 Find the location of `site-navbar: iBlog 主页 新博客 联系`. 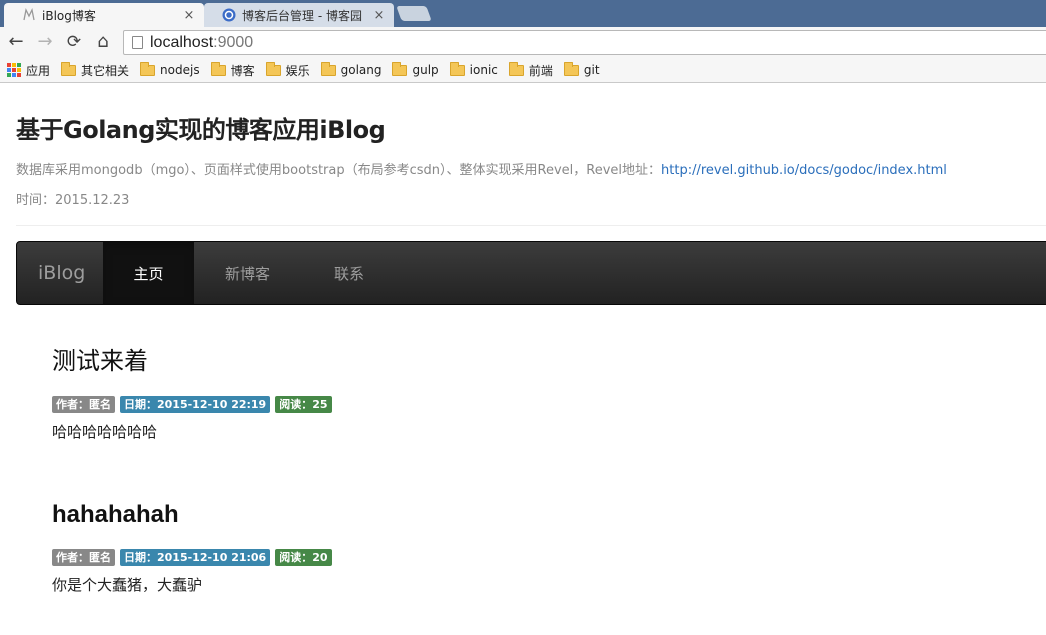

site-navbar: iBlog 主页 新博客 联系 is located at coordinates (531, 273).